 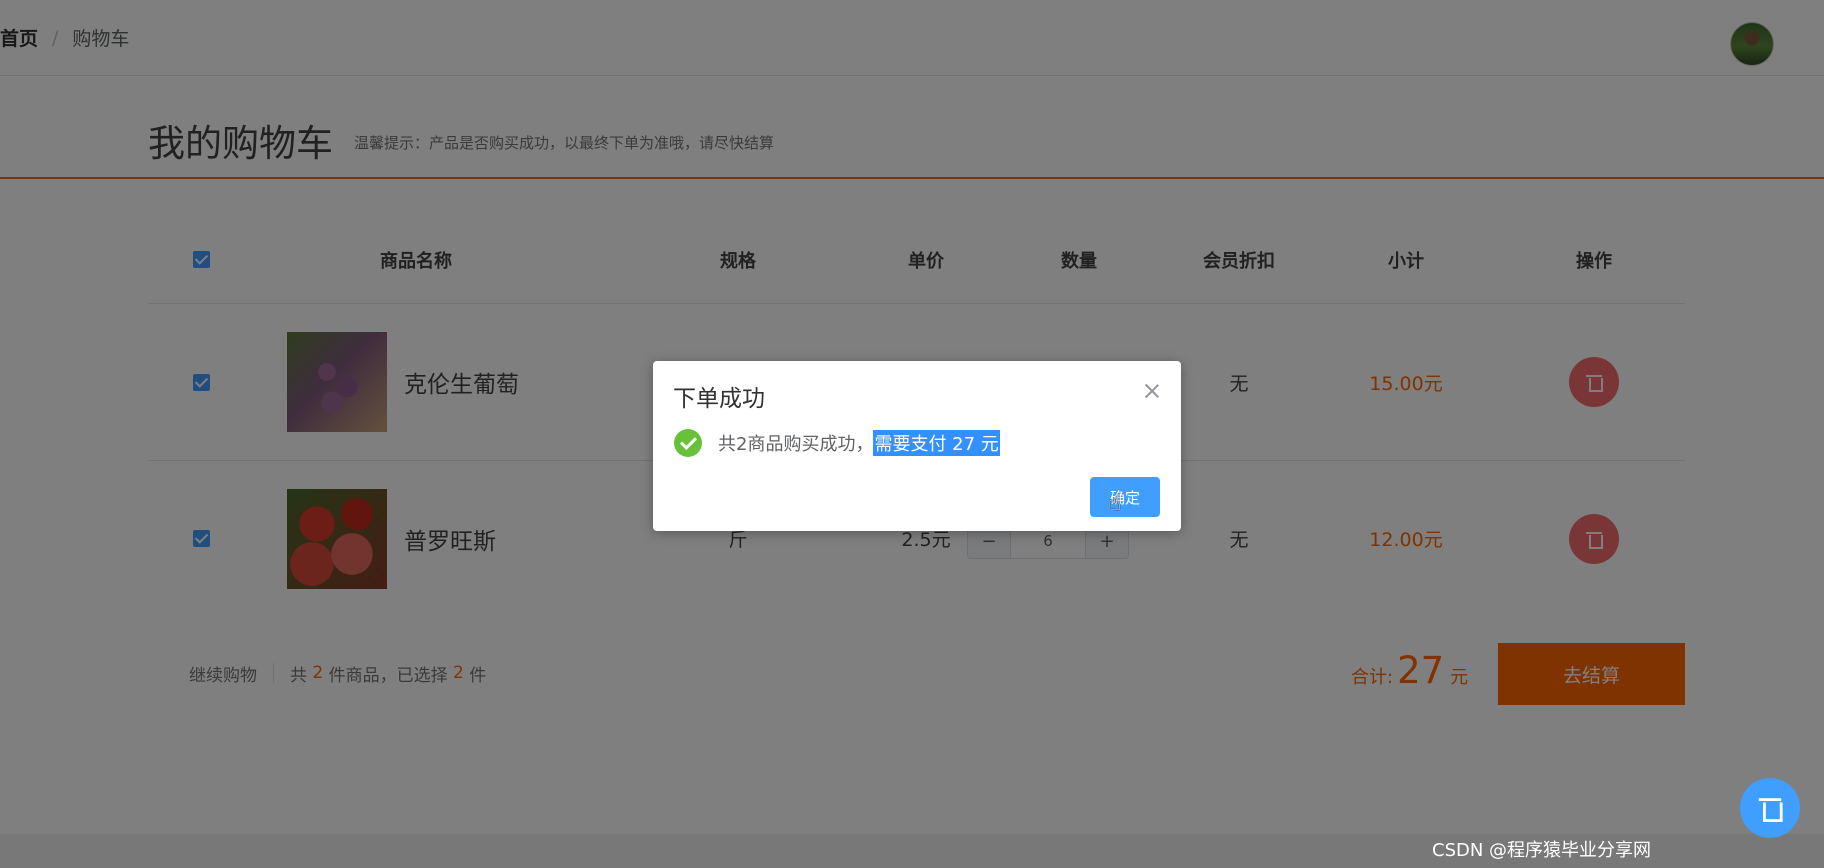 What do you see at coordinates (936, 443) in the screenshot?
I see `message-highlight: 需要支付 27 元` at bounding box center [936, 443].